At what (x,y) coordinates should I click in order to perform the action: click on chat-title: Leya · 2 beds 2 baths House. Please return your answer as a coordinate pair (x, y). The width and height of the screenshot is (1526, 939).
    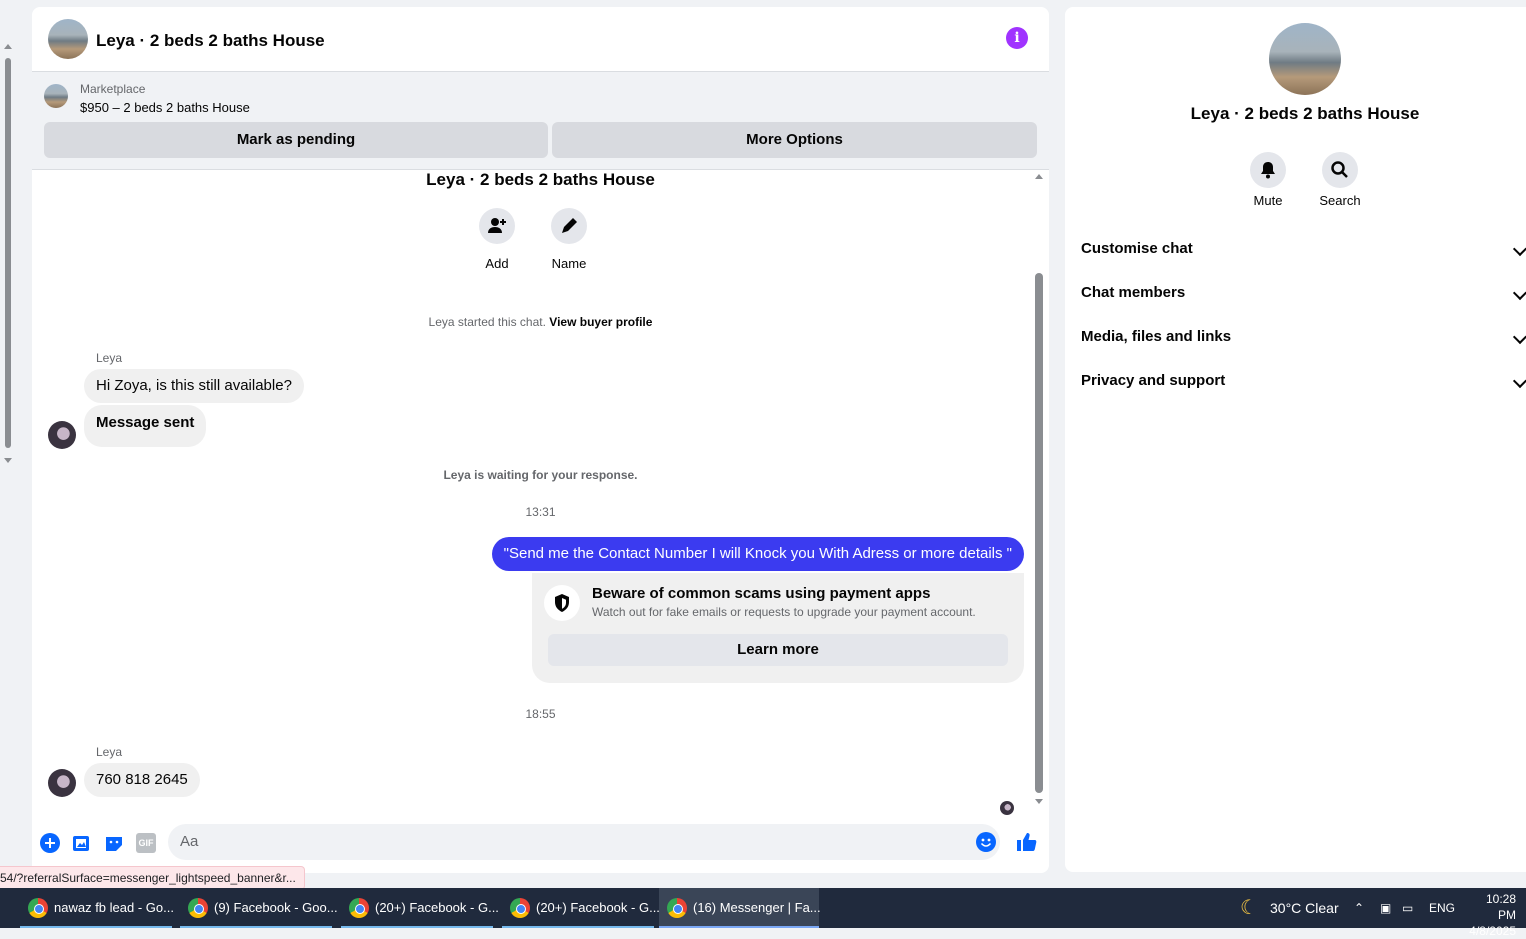
    Looking at the image, I should click on (210, 41).